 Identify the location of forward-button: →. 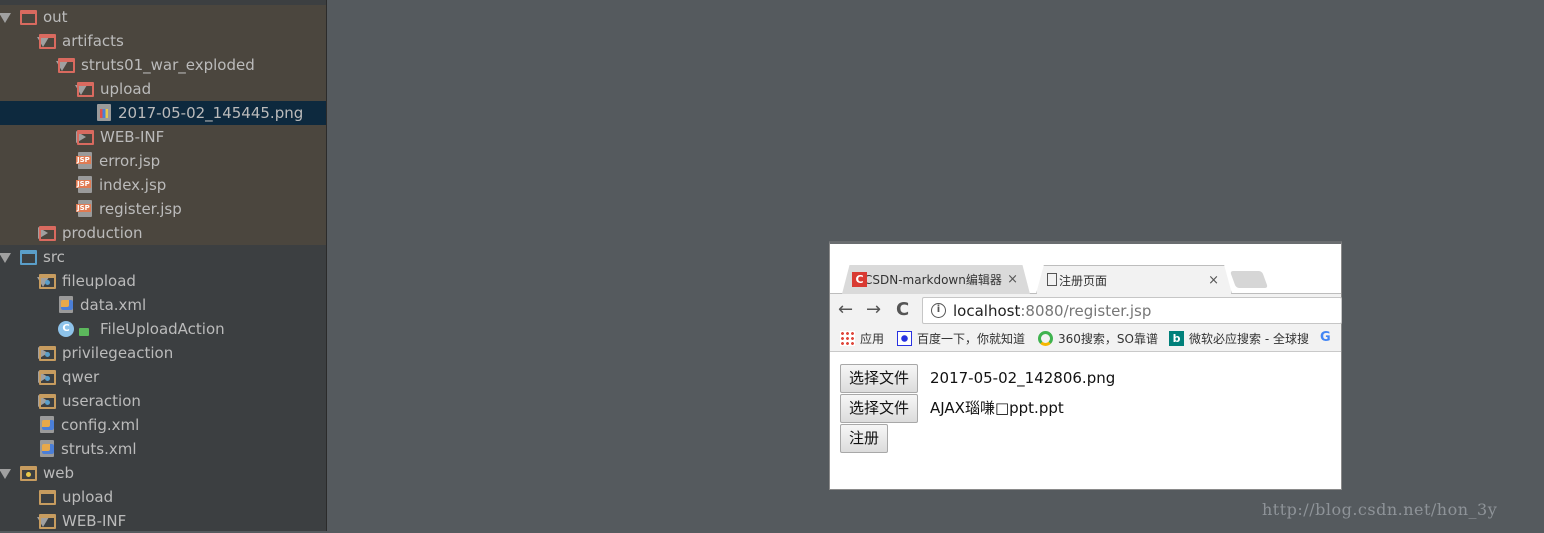
(873, 309).